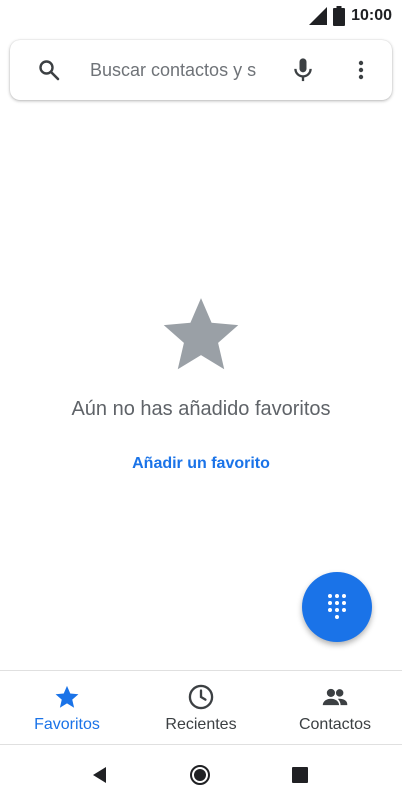 Image resolution: width=402 pixels, height=804 pixels. I want to click on mic-icon, so click(303, 70).